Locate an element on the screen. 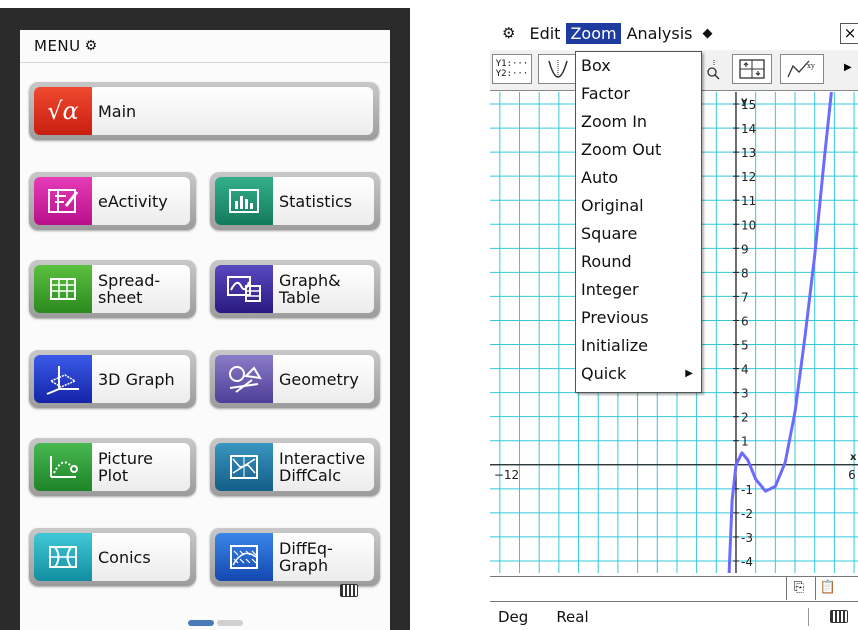 The width and height of the screenshot is (858, 630). zoom-quick-item: Quick ▶ is located at coordinates (638, 374).